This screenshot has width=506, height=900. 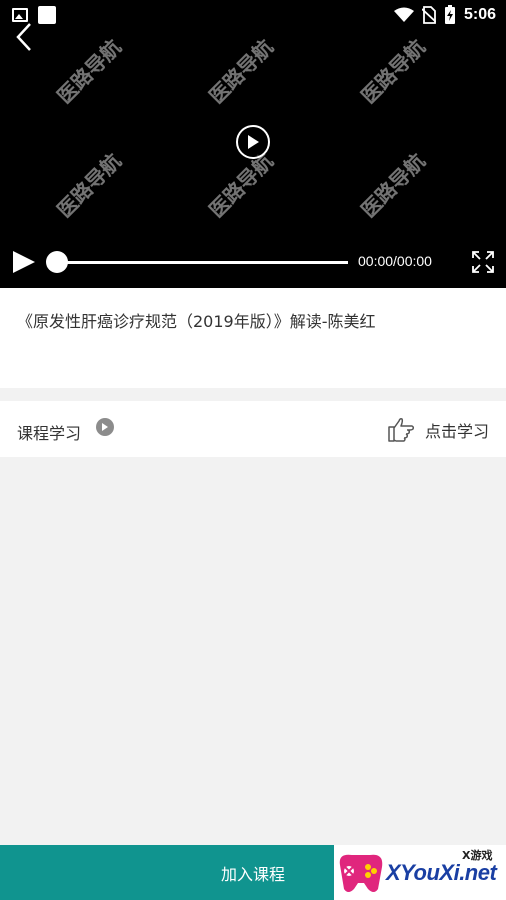 I want to click on back-button, so click(x=24, y=37).